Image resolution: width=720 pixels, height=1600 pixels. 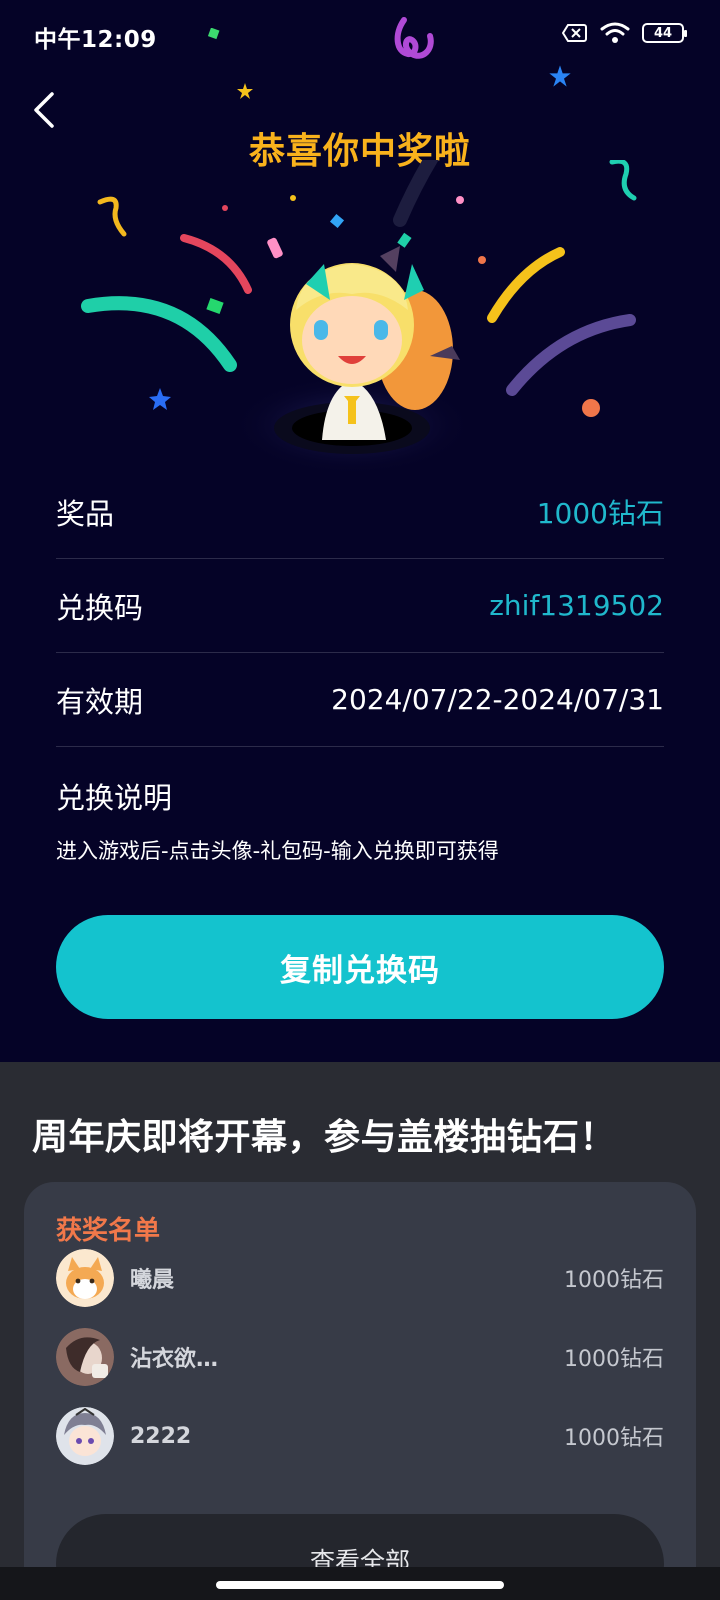 I want to click on status-time: 中午12:09, so click(x=95, y=40).